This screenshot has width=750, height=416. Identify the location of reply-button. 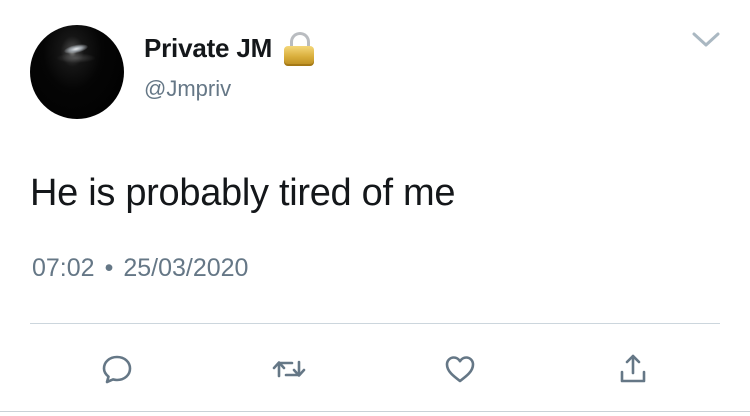
(117, 369).